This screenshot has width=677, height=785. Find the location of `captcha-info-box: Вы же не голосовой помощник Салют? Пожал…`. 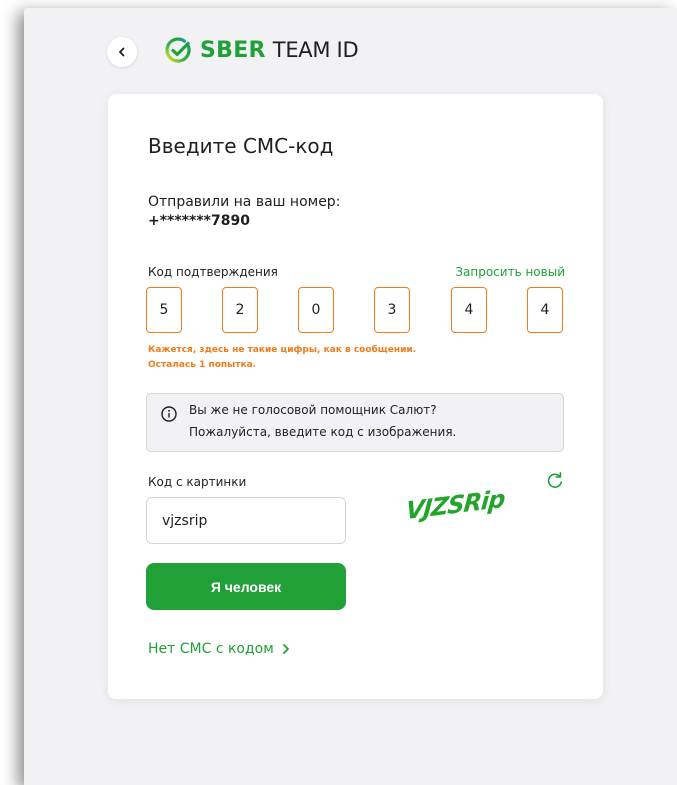

captcha-info-box: Вы же не голосовой помощник Салют? Пожал… is located at coordinates (355, 422).